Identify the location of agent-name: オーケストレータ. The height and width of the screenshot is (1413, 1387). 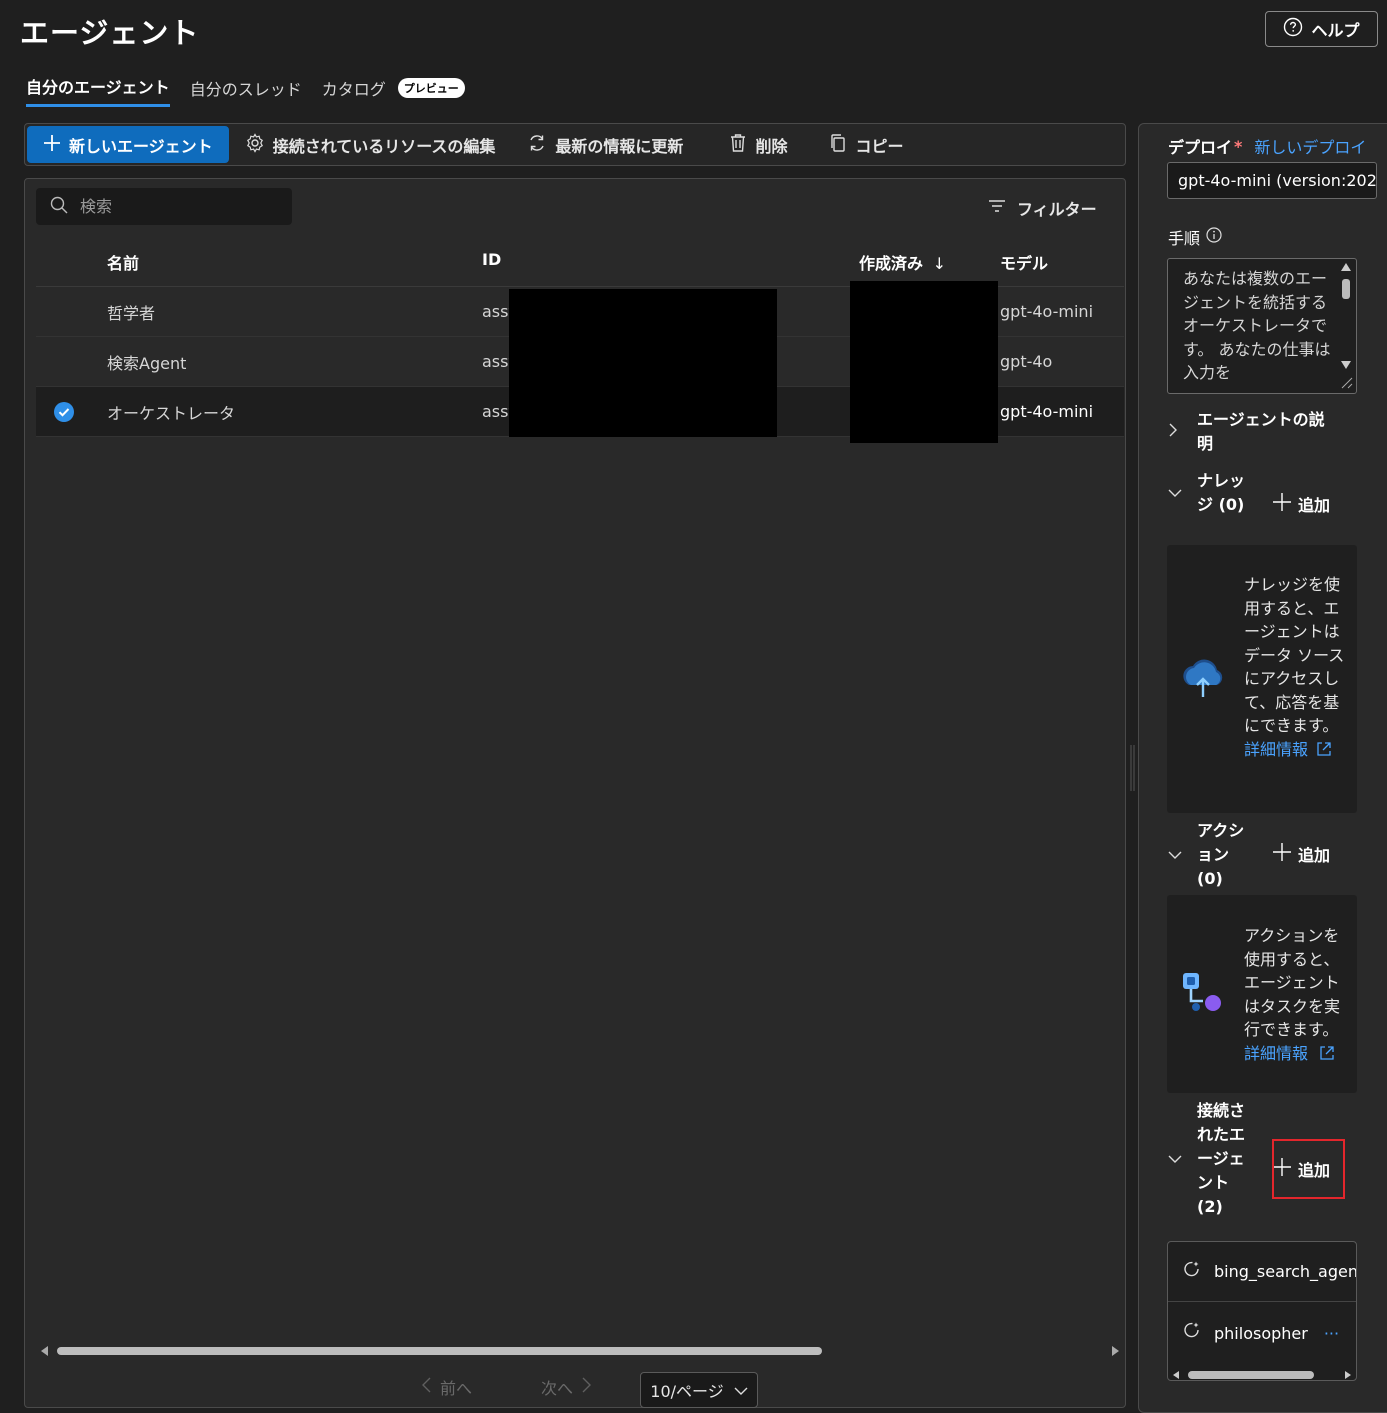
(171, 412).